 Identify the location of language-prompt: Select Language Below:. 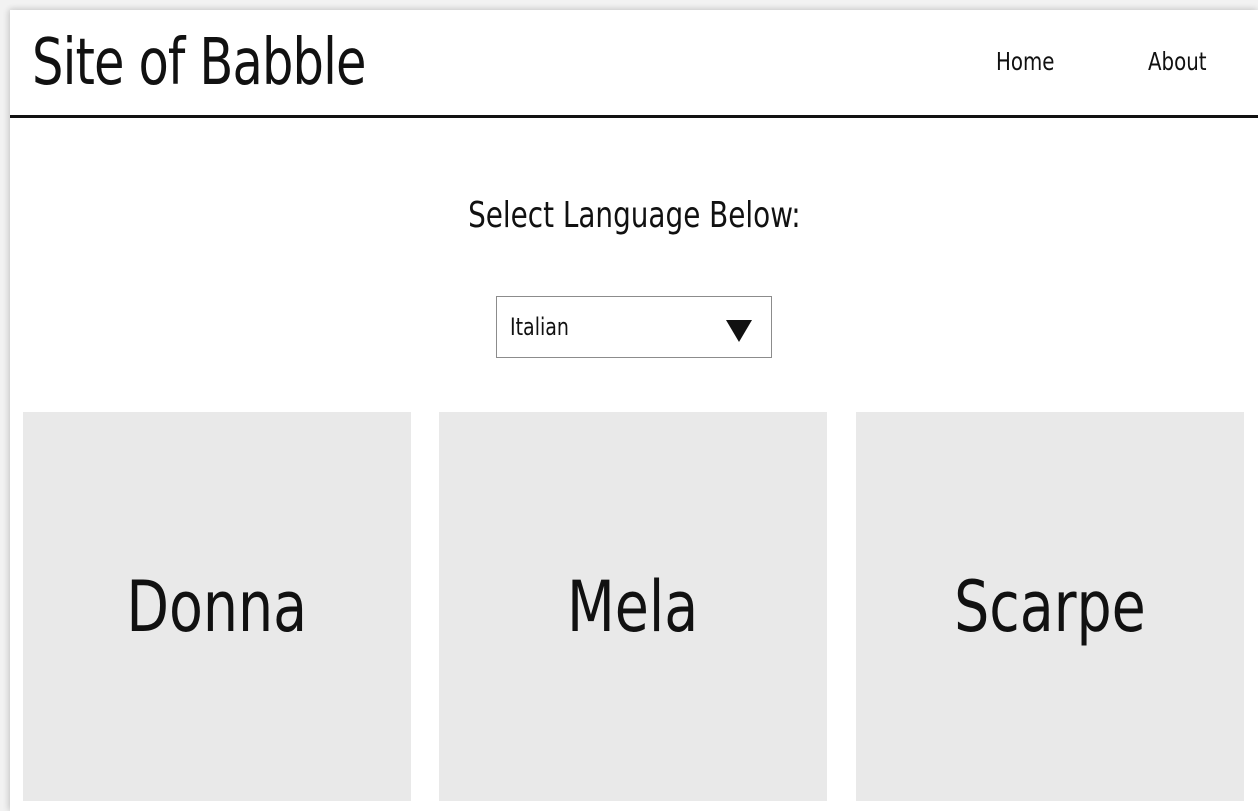
(634, 216).